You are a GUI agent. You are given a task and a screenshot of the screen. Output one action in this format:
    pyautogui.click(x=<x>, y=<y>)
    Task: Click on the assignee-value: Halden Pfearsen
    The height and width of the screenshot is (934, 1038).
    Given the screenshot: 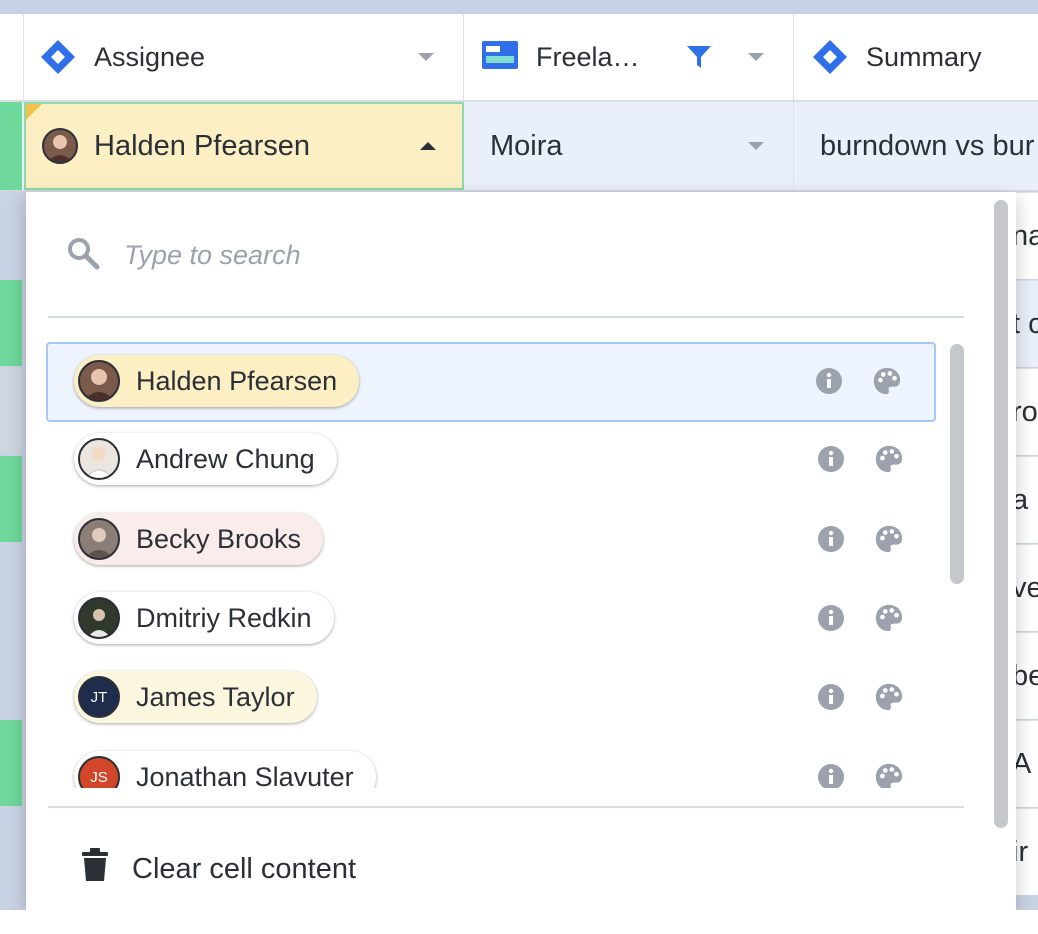 What is the action you would take?
    pyautogui.click(x=202, y=145)
    